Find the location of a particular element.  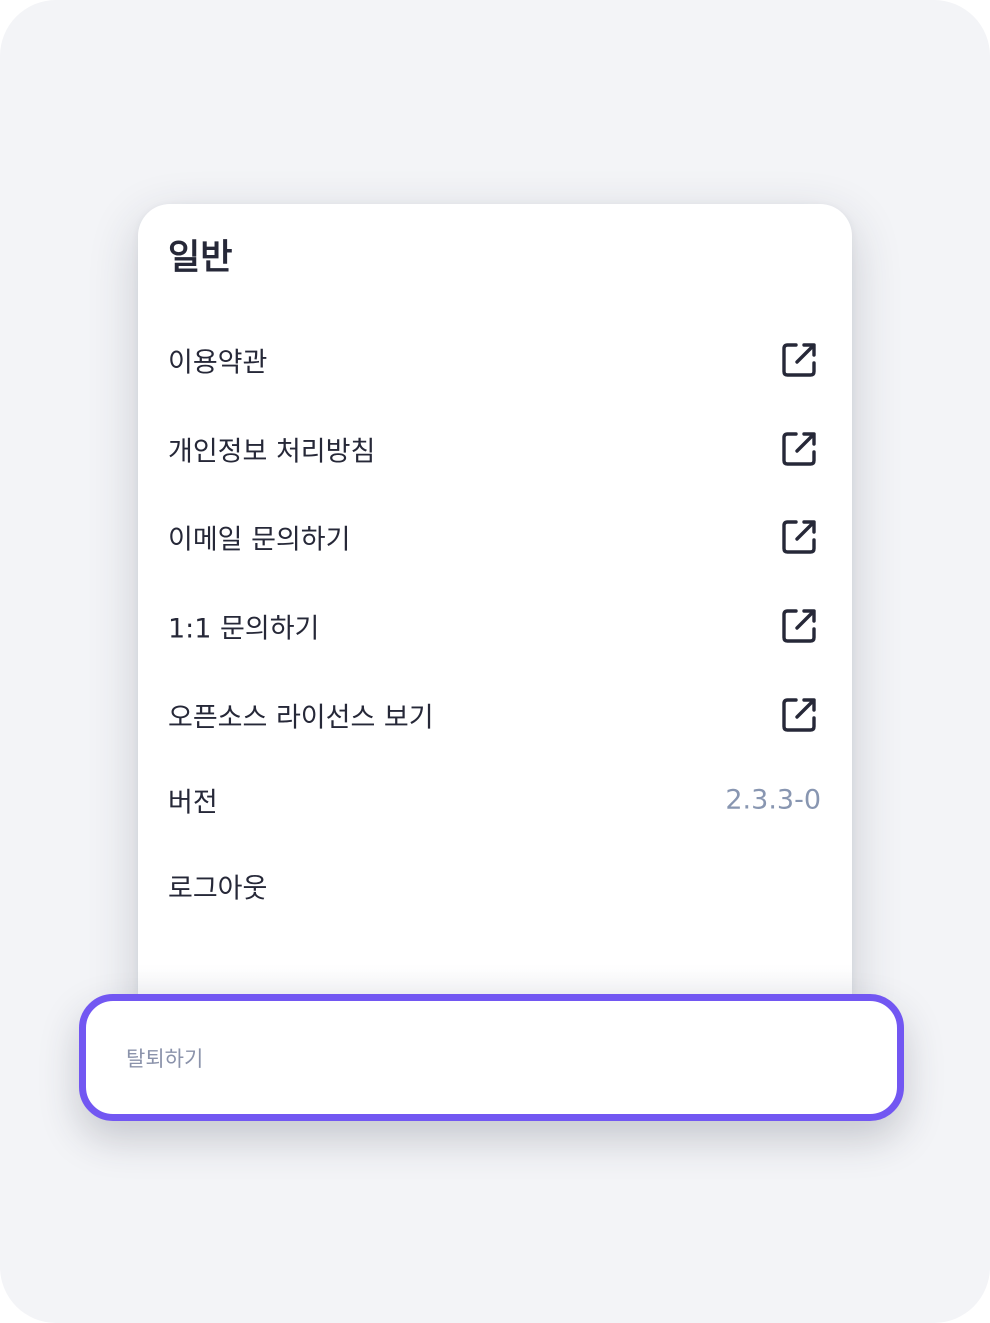

menu-item-label: 로그아웃 is located at coordinates (218, 889).